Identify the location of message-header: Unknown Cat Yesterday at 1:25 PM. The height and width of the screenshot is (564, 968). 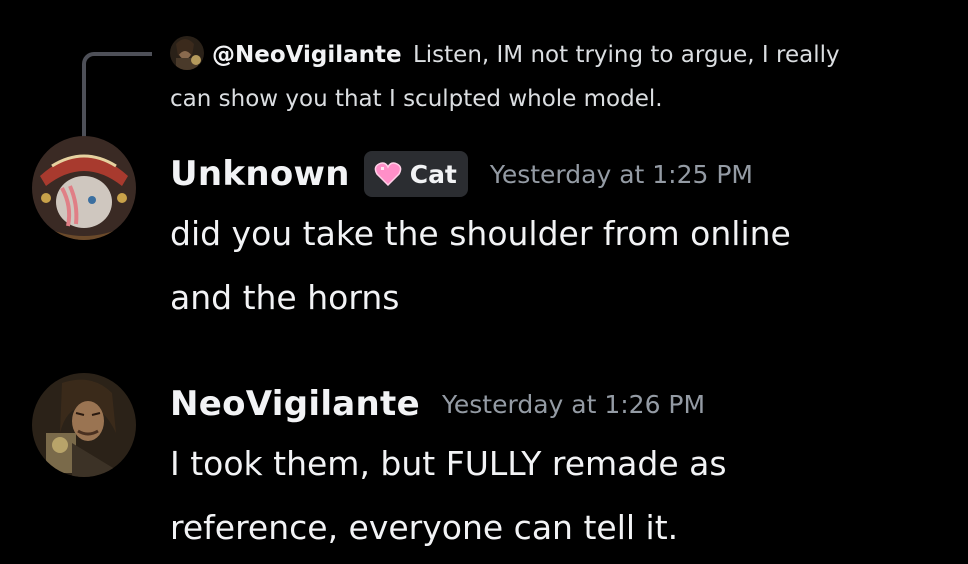
(480, 174).